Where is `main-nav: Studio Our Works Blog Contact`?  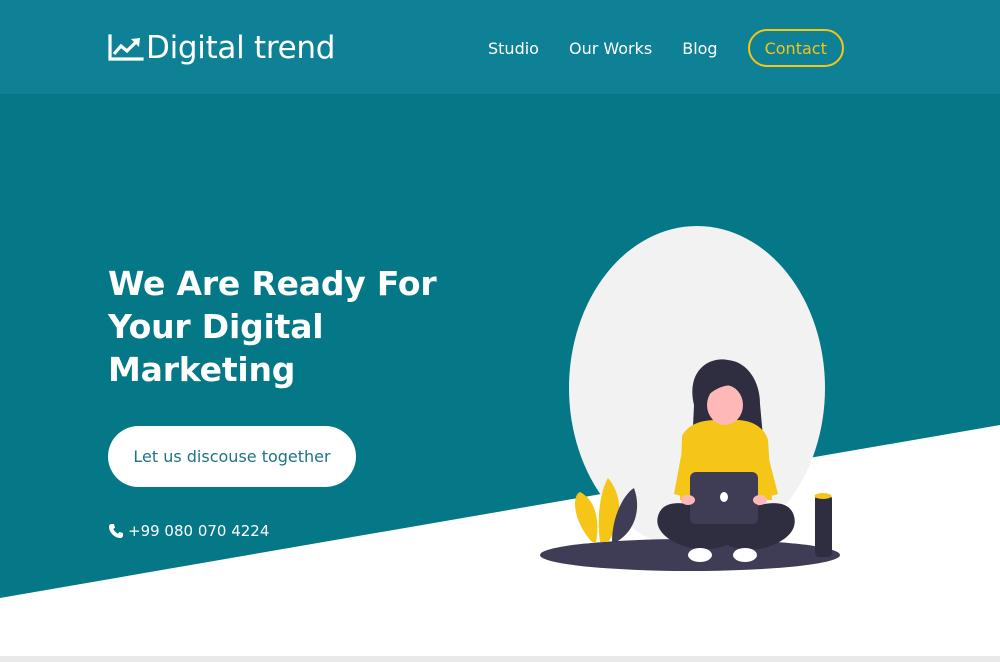 main-nav: Studio Our Works Blog Contact is located at coordinates (666, 48).